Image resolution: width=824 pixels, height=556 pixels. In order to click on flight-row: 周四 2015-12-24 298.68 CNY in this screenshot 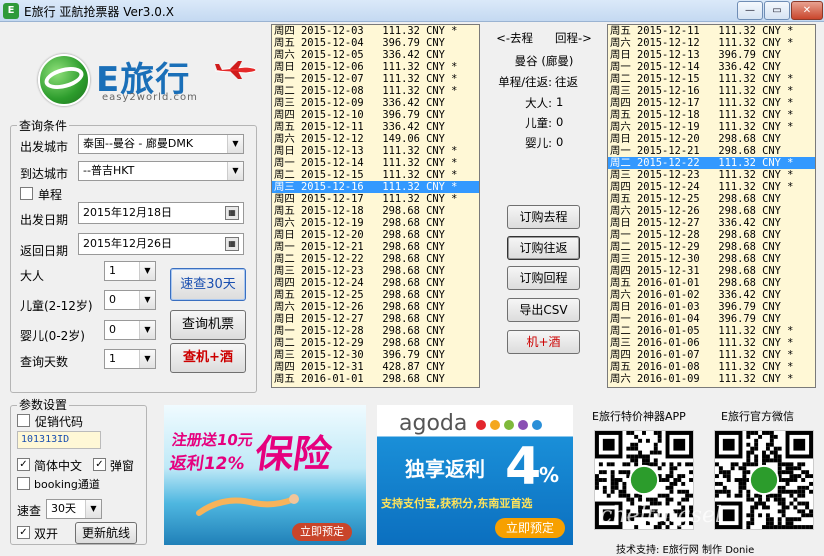, I will do `click(375, 283)`.